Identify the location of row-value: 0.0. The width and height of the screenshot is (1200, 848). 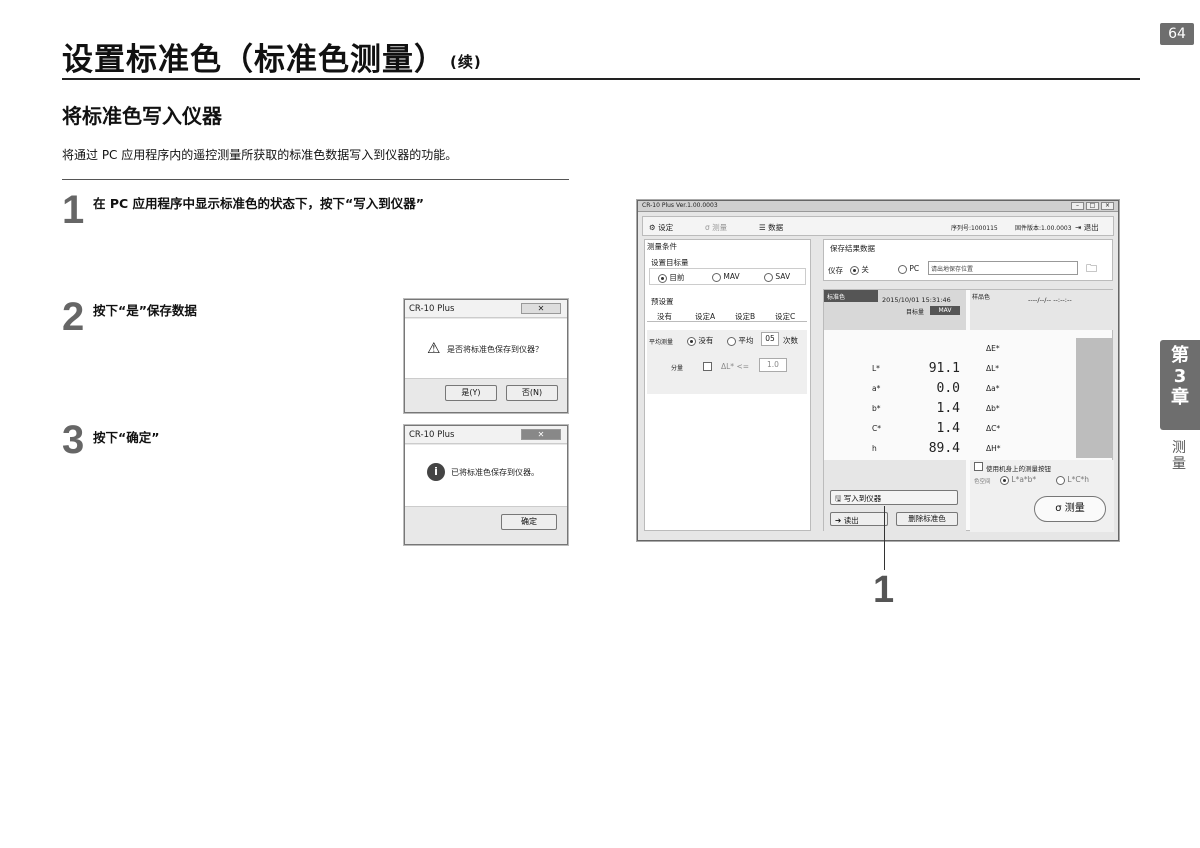
(948, 388).